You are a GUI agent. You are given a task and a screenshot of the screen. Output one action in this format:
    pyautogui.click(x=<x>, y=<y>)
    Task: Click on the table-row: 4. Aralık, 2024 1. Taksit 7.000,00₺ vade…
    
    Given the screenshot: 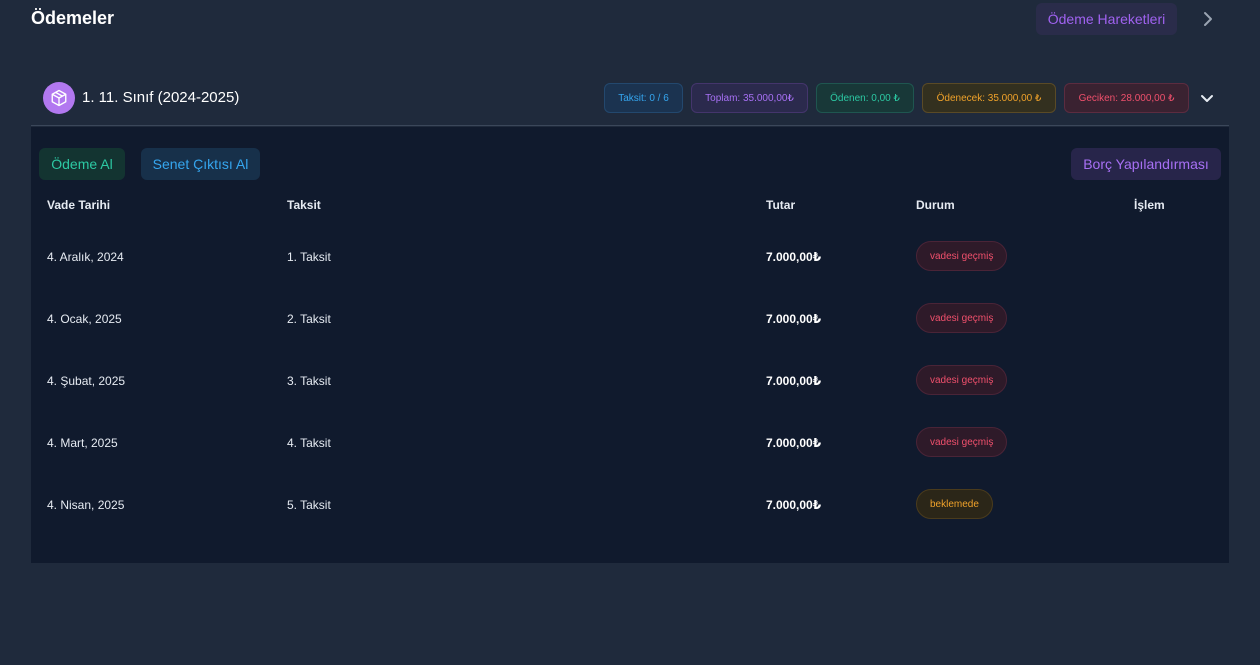 What is the action you would take?
    pyautogui.click(x=630, y=257)
    